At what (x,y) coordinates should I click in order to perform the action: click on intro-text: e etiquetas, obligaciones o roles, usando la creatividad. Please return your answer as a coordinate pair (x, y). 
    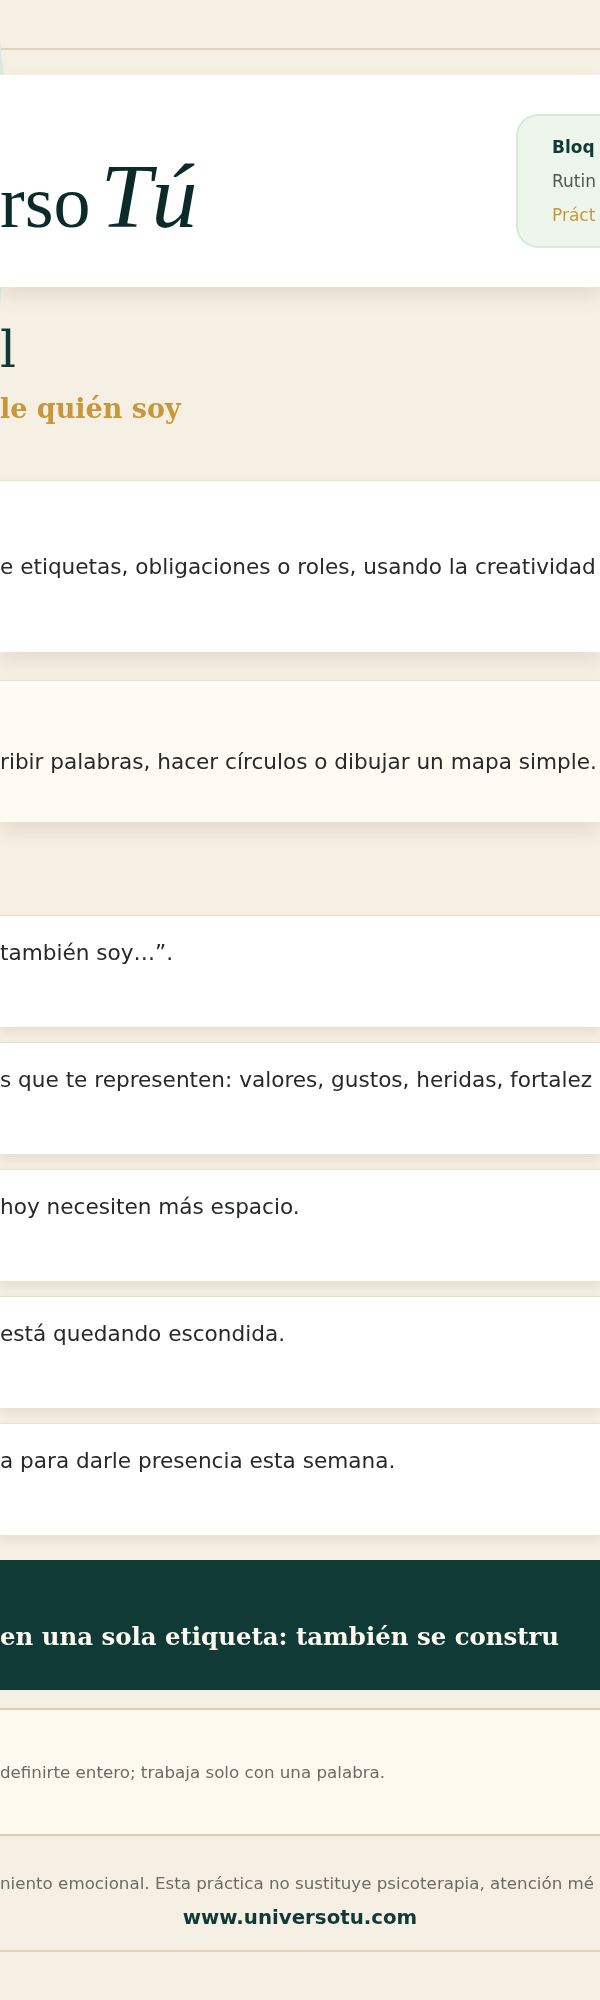
    Looking at the image, I should click on (298, 566).